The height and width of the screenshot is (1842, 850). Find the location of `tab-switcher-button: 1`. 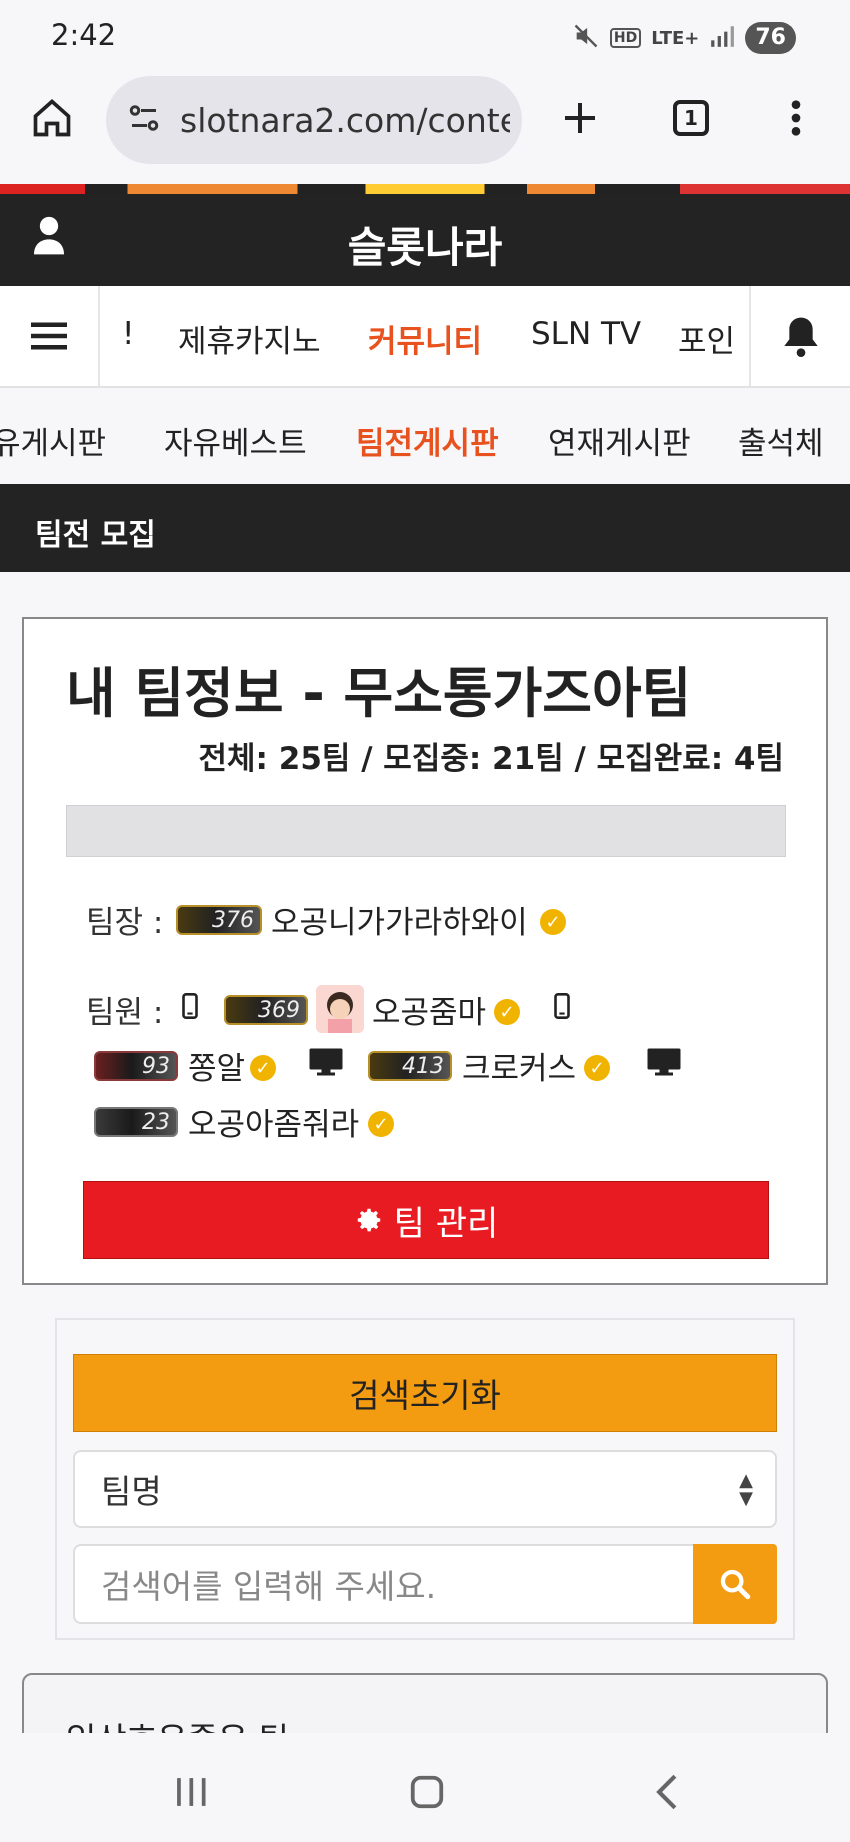

tab-switcher-button: 1 is located at coordinates (691, 118).